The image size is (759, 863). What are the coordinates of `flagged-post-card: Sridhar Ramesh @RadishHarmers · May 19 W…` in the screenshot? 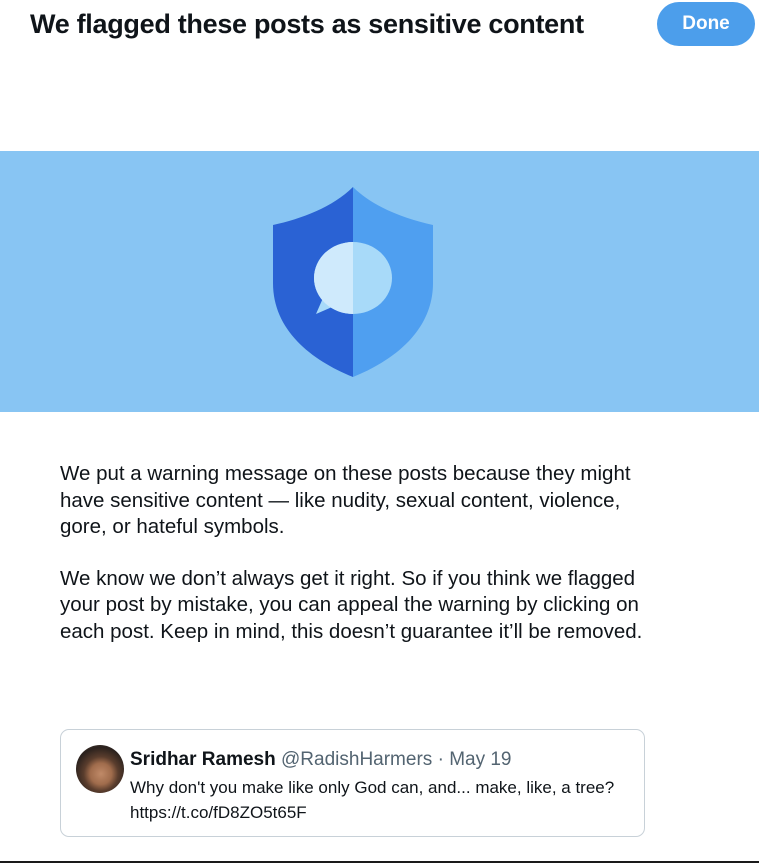 It's located at (352, 783).